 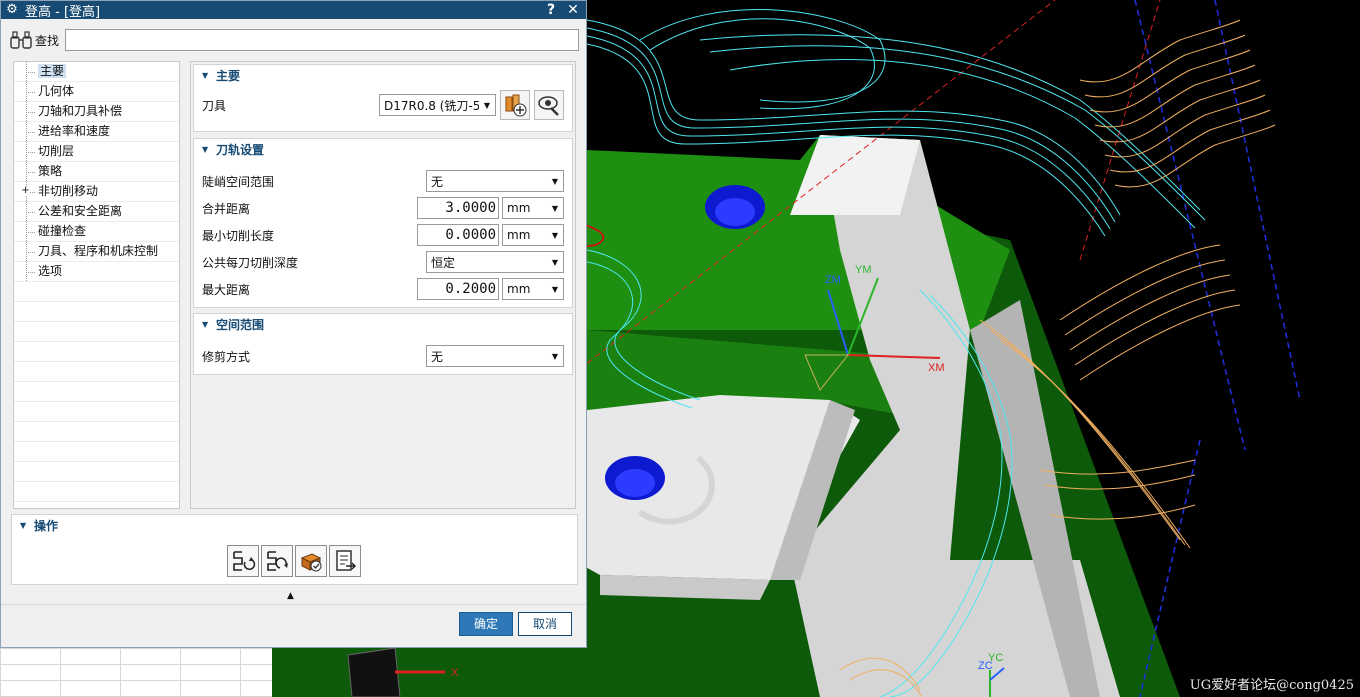 What do you see at coordinates (96, 72) in the screenshot?
I see `tree-item-main: 主要` at bounding box center [96, 72].